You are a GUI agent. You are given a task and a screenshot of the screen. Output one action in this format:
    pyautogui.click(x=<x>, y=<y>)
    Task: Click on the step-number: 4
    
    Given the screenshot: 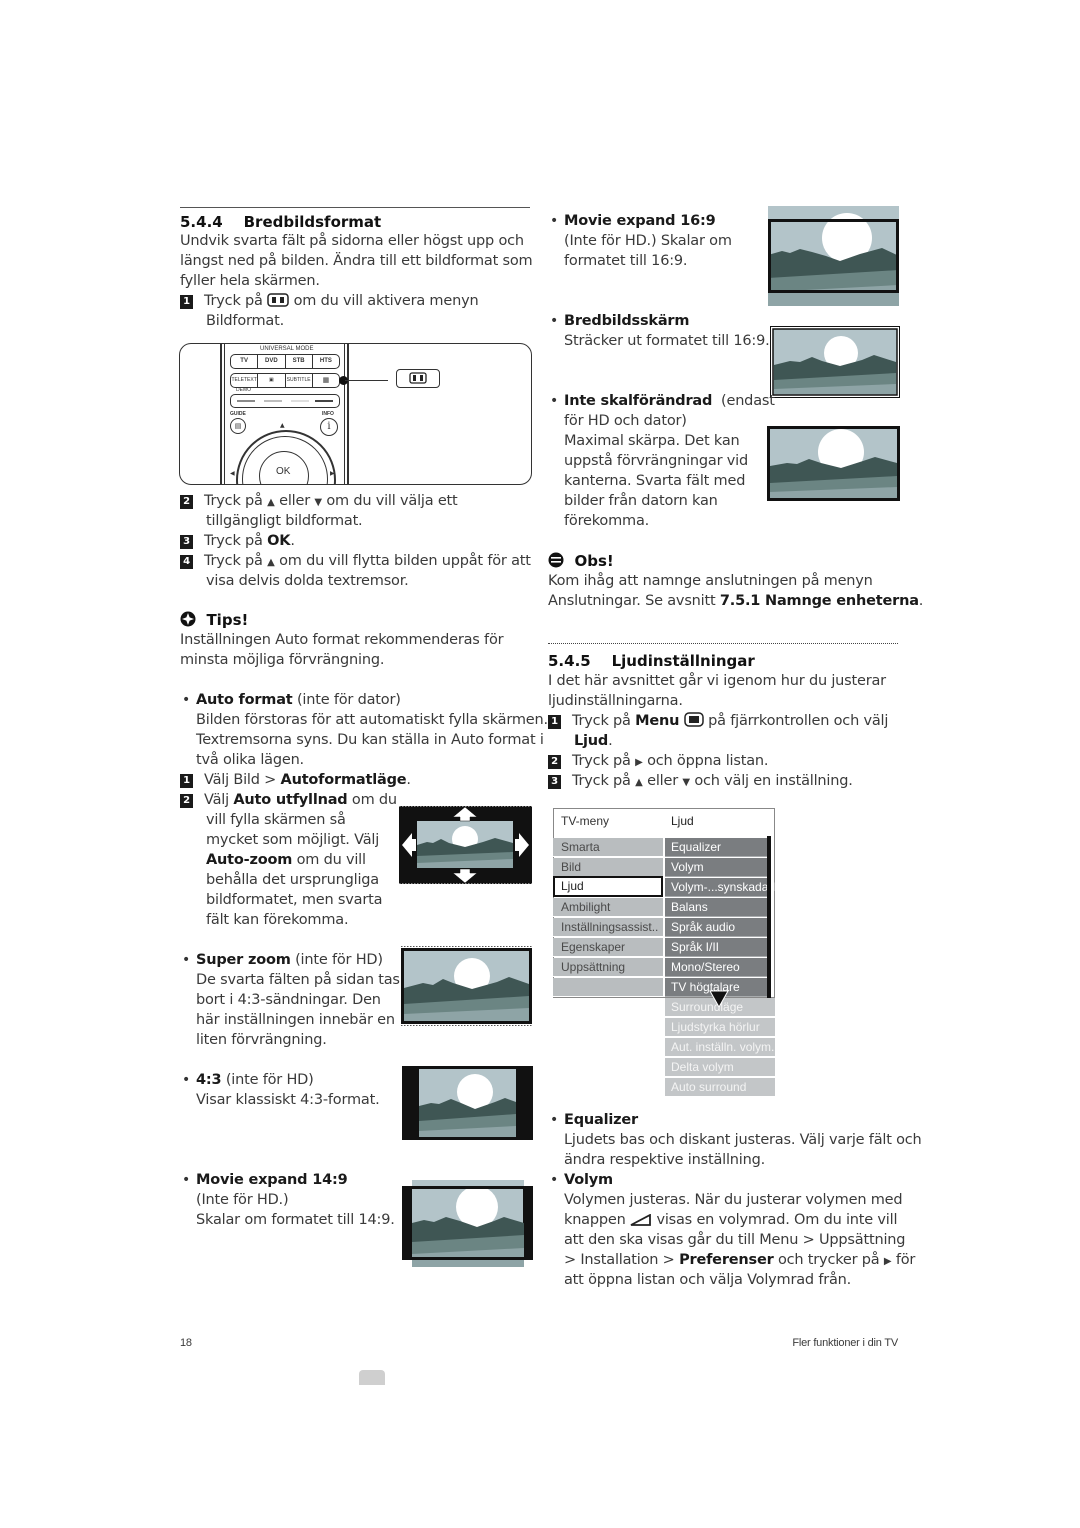 What is the action you would take?
    pyautogui.click(x=186, y=562)
    